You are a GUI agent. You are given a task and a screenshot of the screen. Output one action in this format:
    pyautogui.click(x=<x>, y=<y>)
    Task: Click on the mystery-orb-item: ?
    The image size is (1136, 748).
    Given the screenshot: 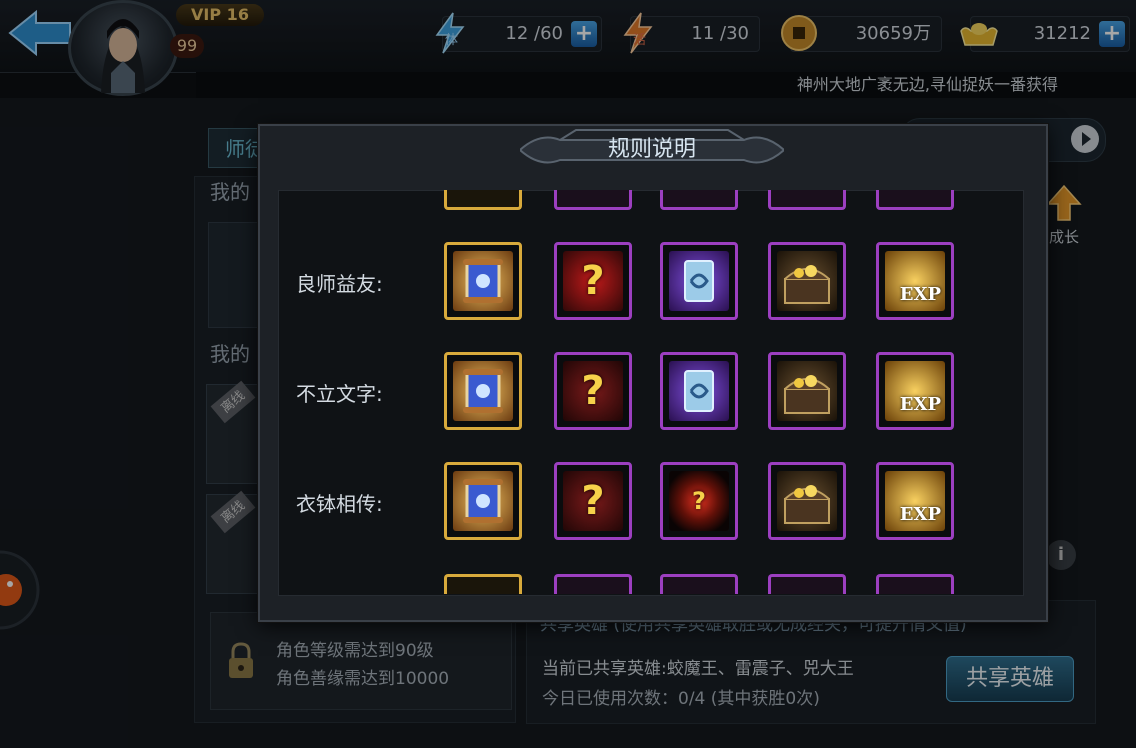 What is the action you would take?
    pyautogui.click(x=699, y=501)
    